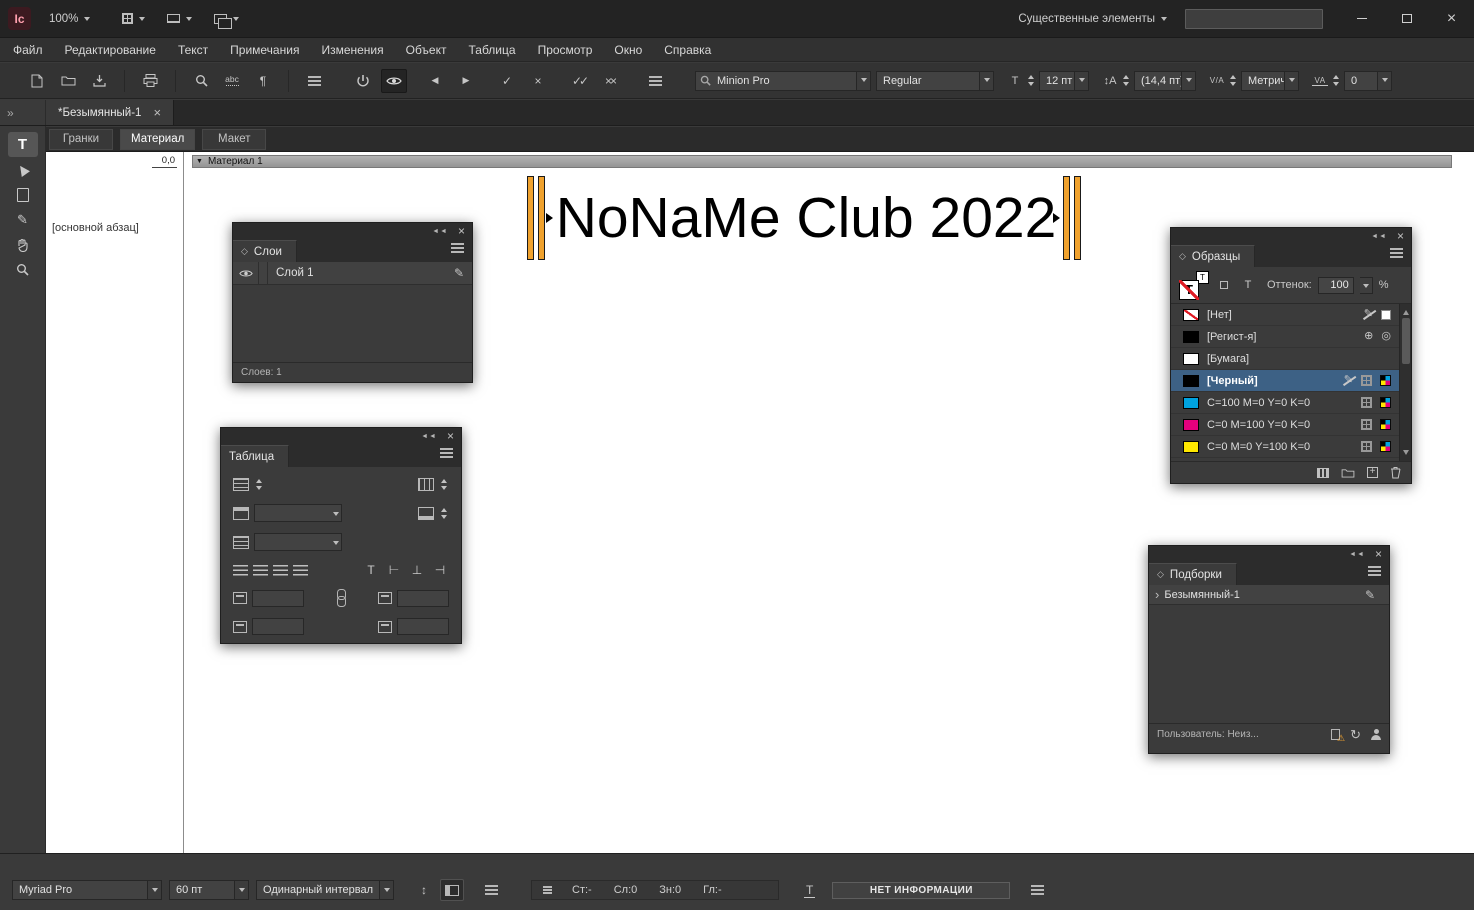  What do you see at coordinates (246, 273) in the screenshot?
I see `layer-visibility-toggle` at bounding box center [246, 273].